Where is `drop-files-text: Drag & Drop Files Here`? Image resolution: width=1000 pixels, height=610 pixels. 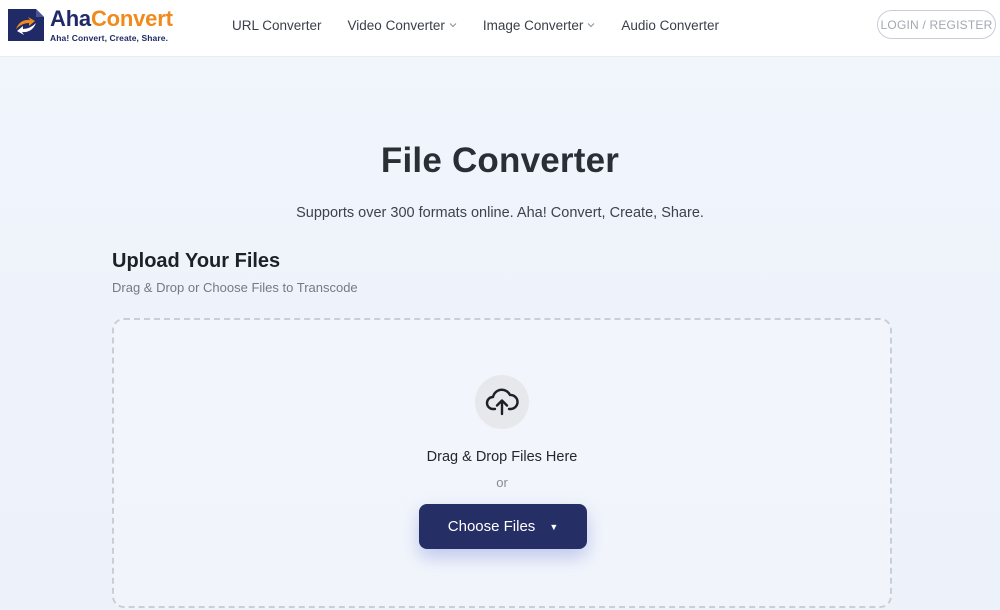
drop-files-text: Drag & Drop Files Here is located at coordinates (502, 457).